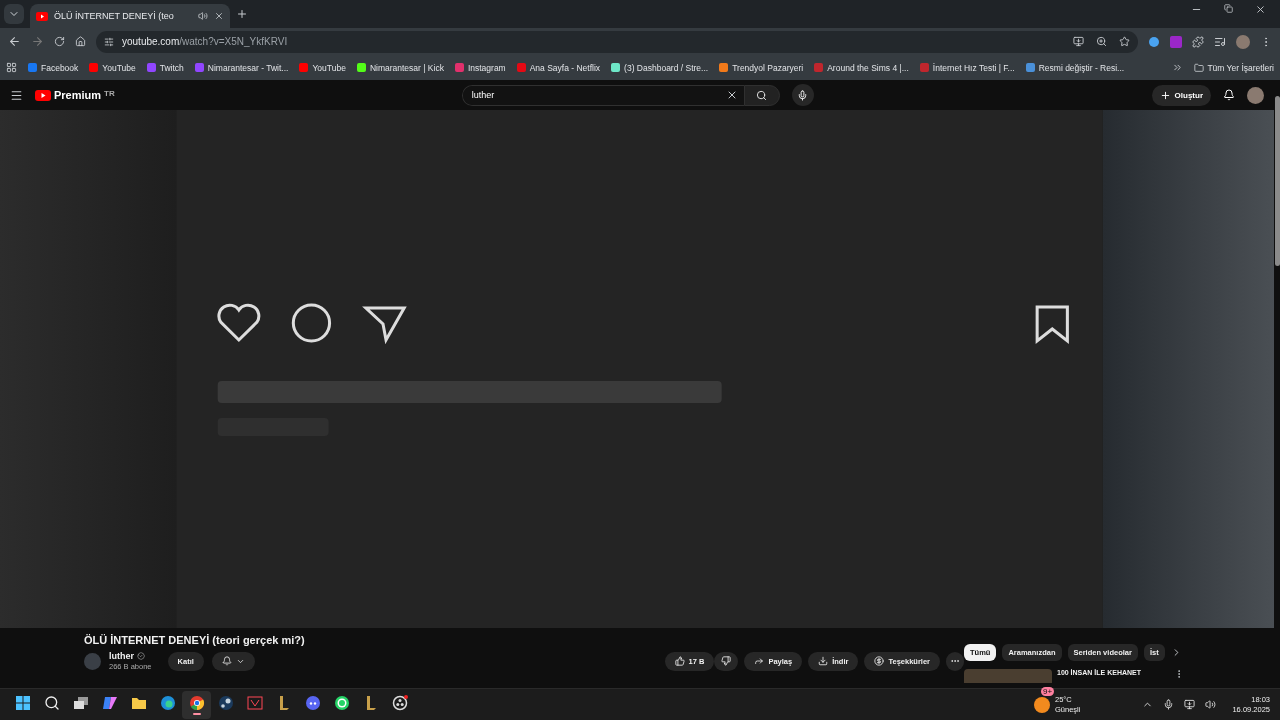 This screenshot has height=720, width=1280. Describe the element at coordinates (114, 16) in the screenshot. I see `tab-title: ÖLÜ İNTERNET DENEYİ (teo` at that location.